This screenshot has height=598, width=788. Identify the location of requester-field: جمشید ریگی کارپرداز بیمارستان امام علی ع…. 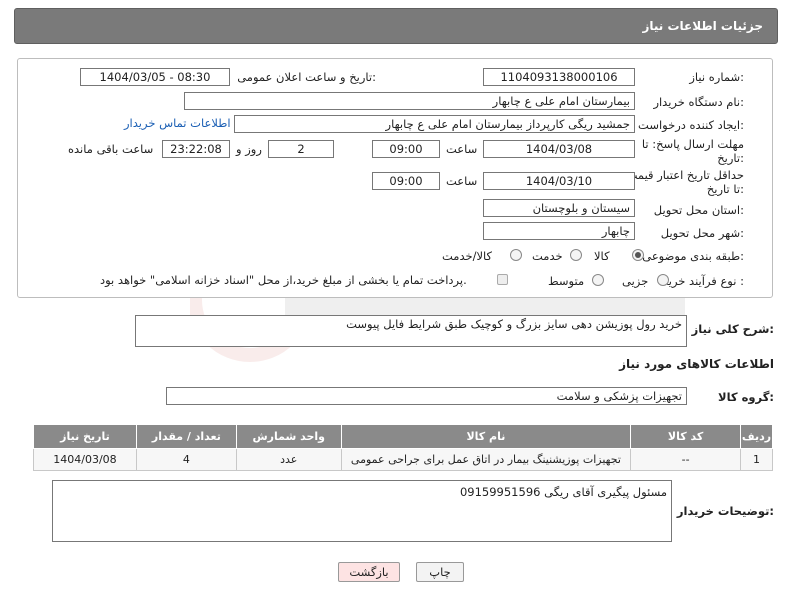
(434, 124).